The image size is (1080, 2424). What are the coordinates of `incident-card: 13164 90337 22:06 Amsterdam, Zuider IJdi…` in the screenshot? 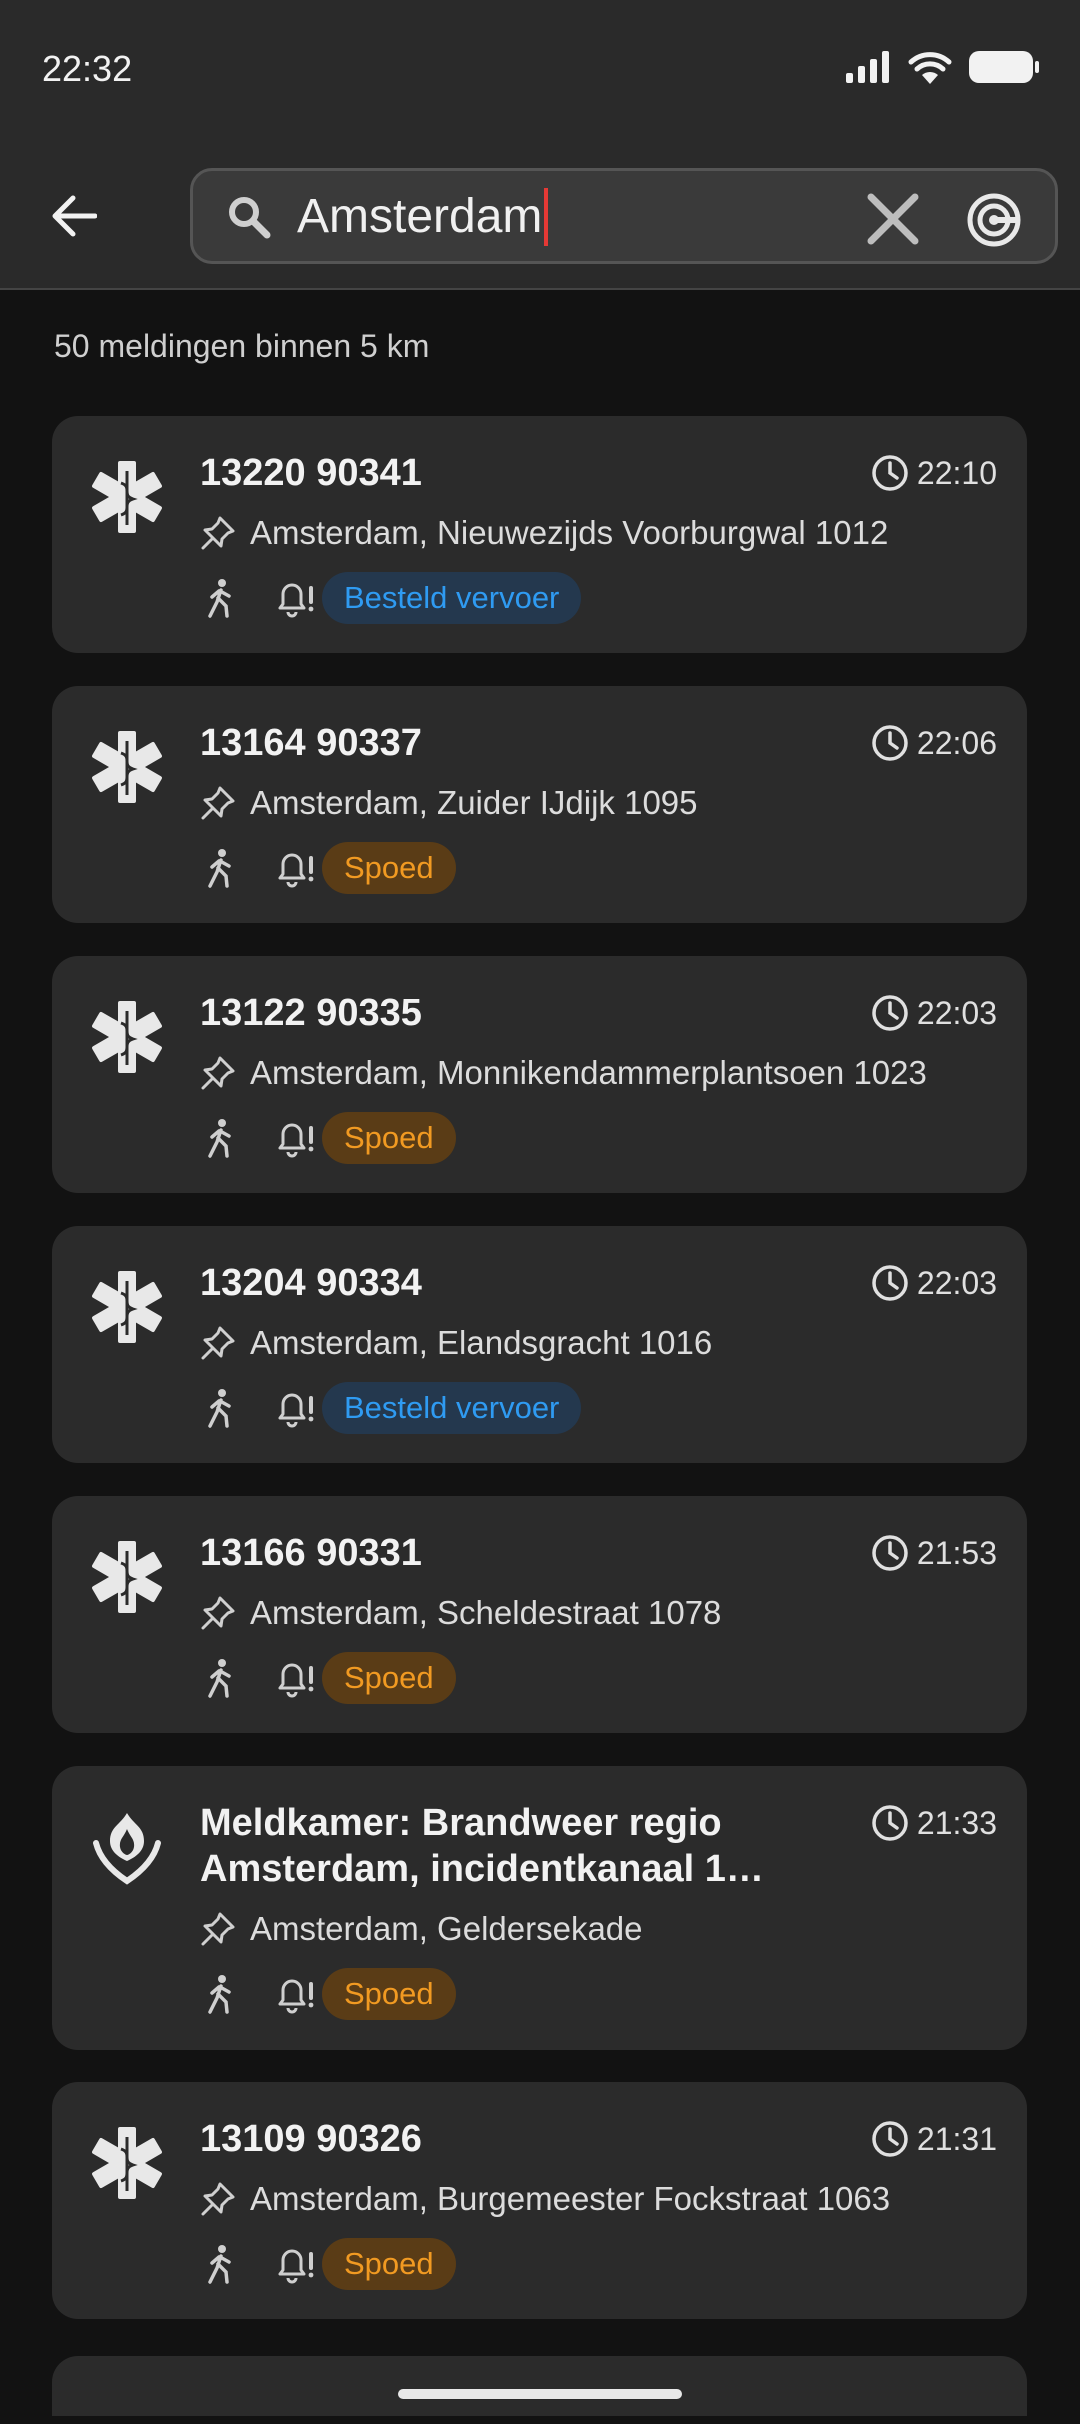 It's located at (539, 804).